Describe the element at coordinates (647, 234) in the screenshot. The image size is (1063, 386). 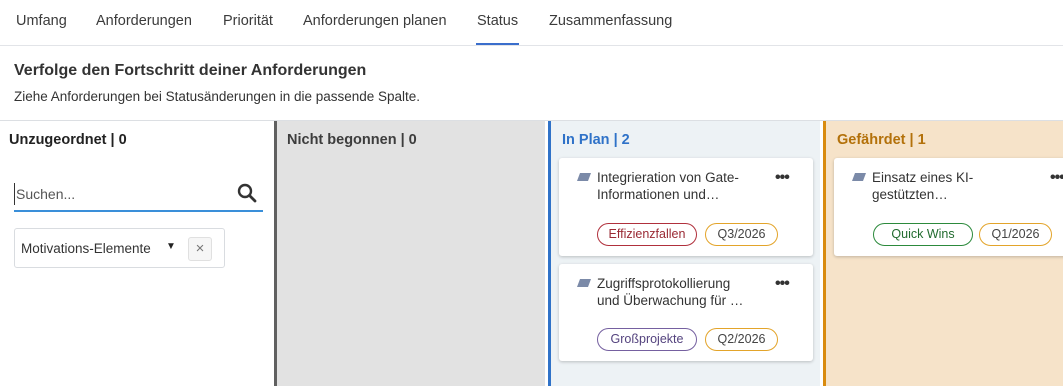
I see `motivation-tag: Effizienzfallen` at that location.